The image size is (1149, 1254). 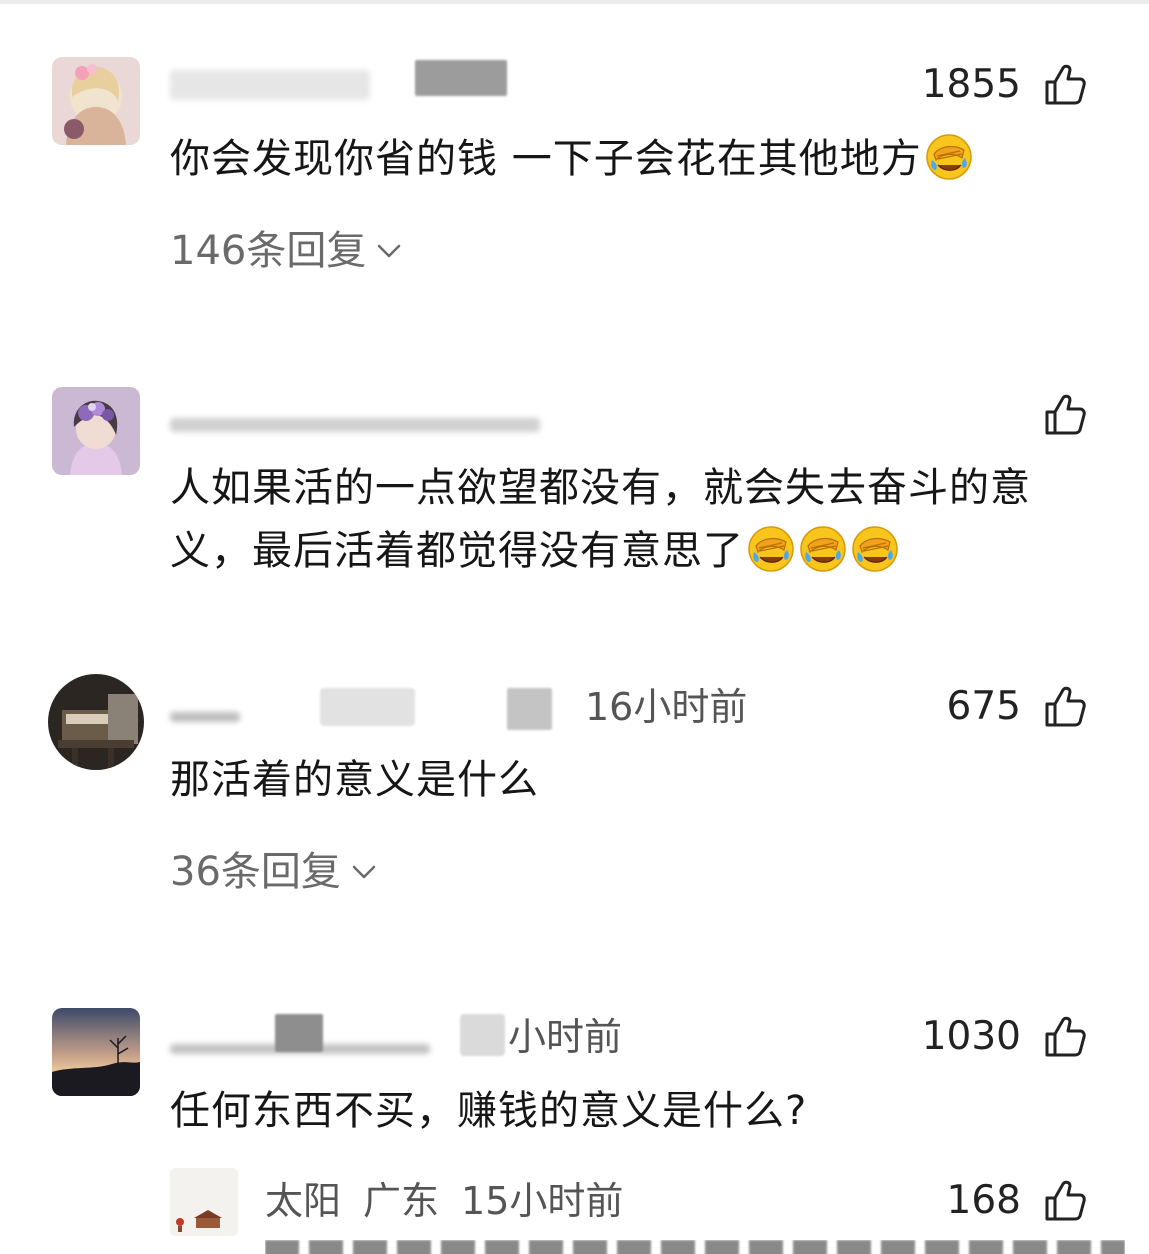 What do you see at coordinates (983, 1200) in the screenshot?
I see `like-count: 168` at bounding box center [983, 1200].